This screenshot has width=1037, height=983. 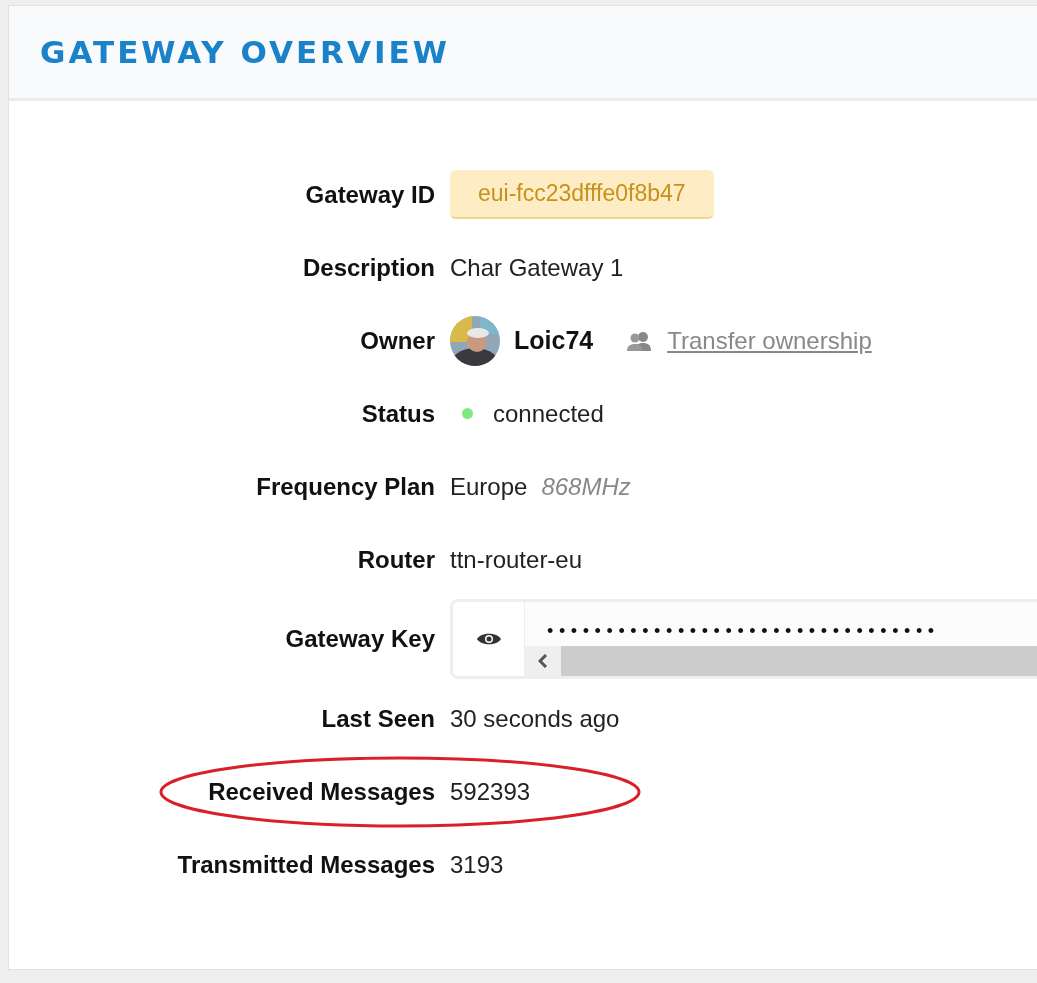 What do you see at coordinates (345, 486) in the screenshot?
I see `field-label: Frequency Plan` at bounding box center [345, 486].